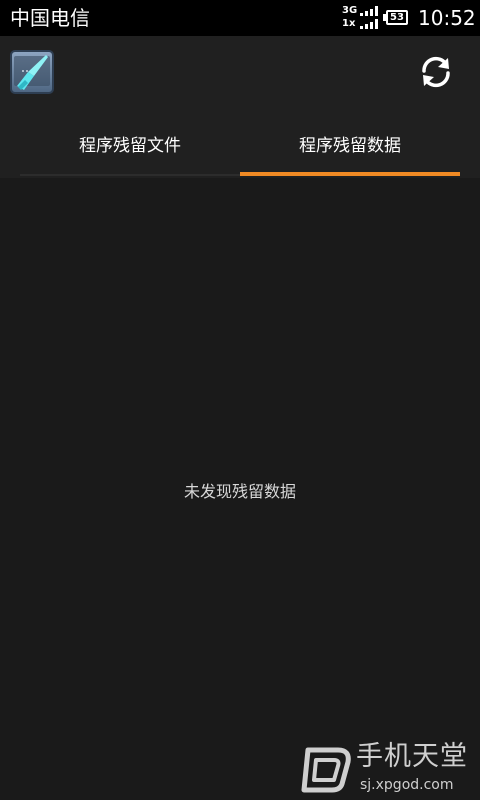  I want to click on refresh-button, so click(436, 72).